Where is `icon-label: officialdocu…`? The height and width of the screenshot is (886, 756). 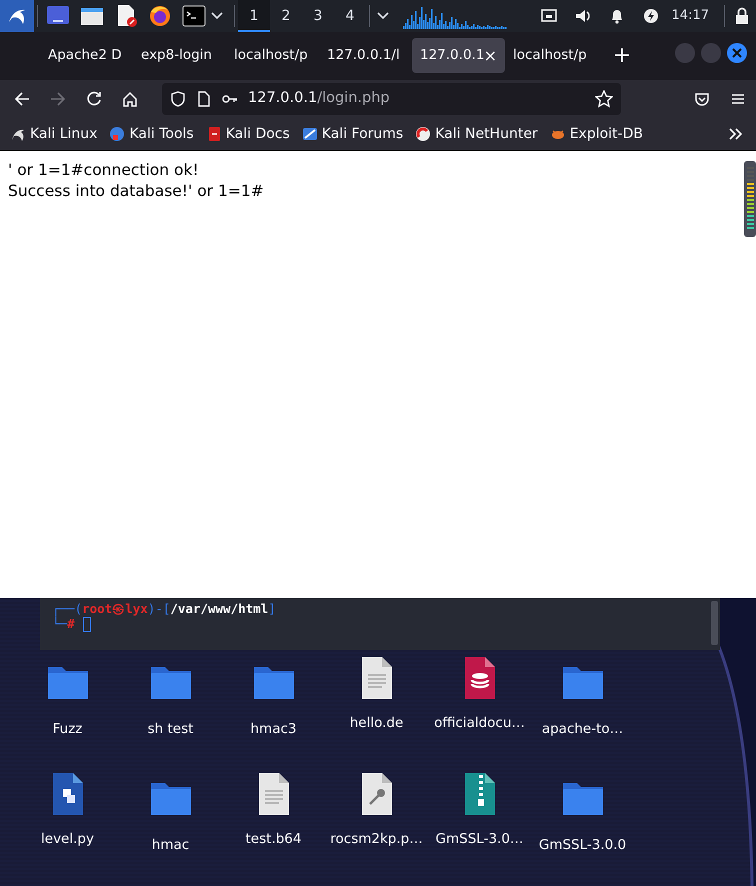 icon-label: officialdocu… is located at coordinates (479, 723).